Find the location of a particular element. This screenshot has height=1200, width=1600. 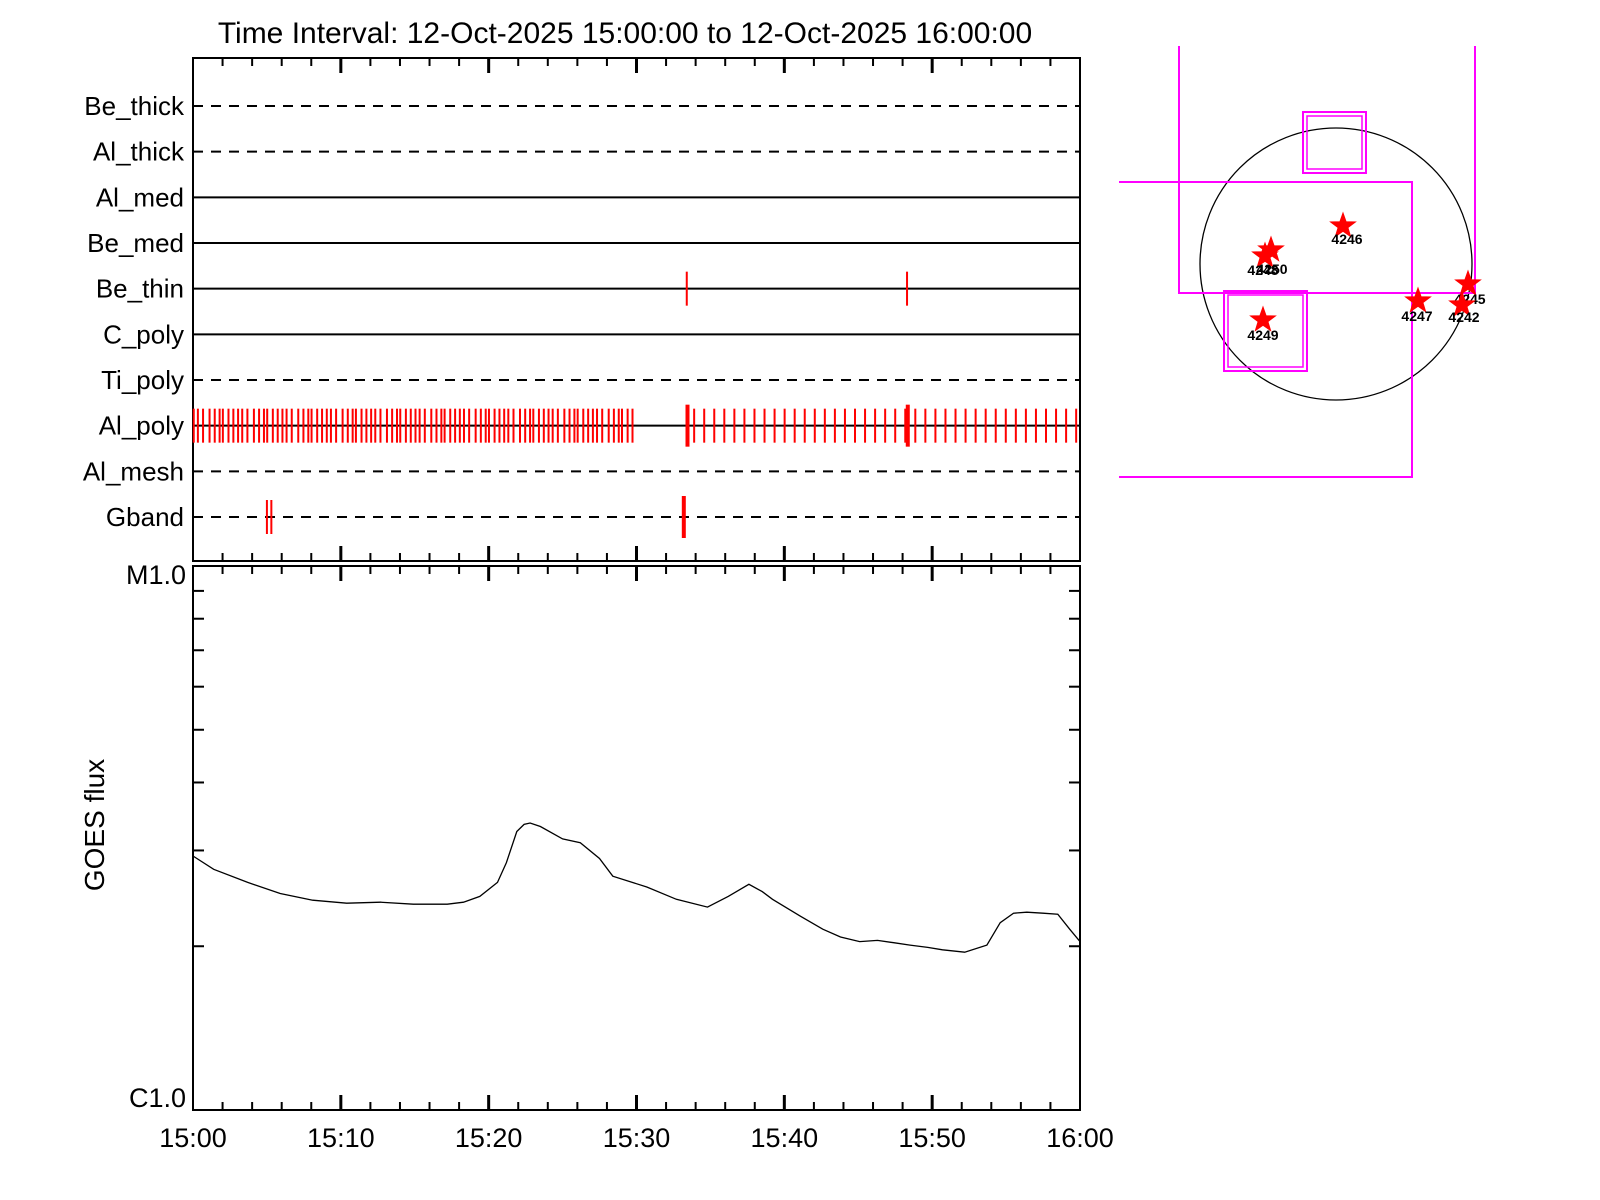

time-axis-label-1550: 15:50 is located at coordinates (932, 1138).